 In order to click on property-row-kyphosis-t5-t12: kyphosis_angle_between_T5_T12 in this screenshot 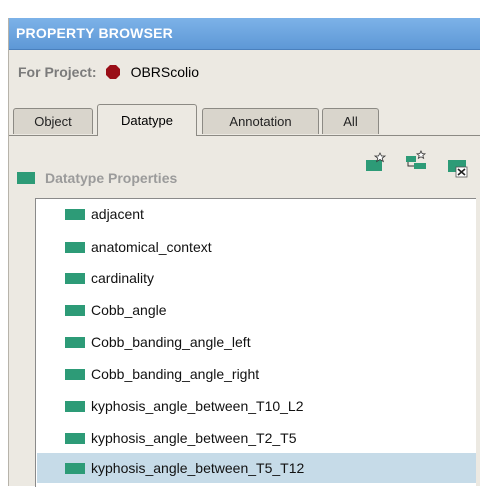, I will do `click(256, 468)`.